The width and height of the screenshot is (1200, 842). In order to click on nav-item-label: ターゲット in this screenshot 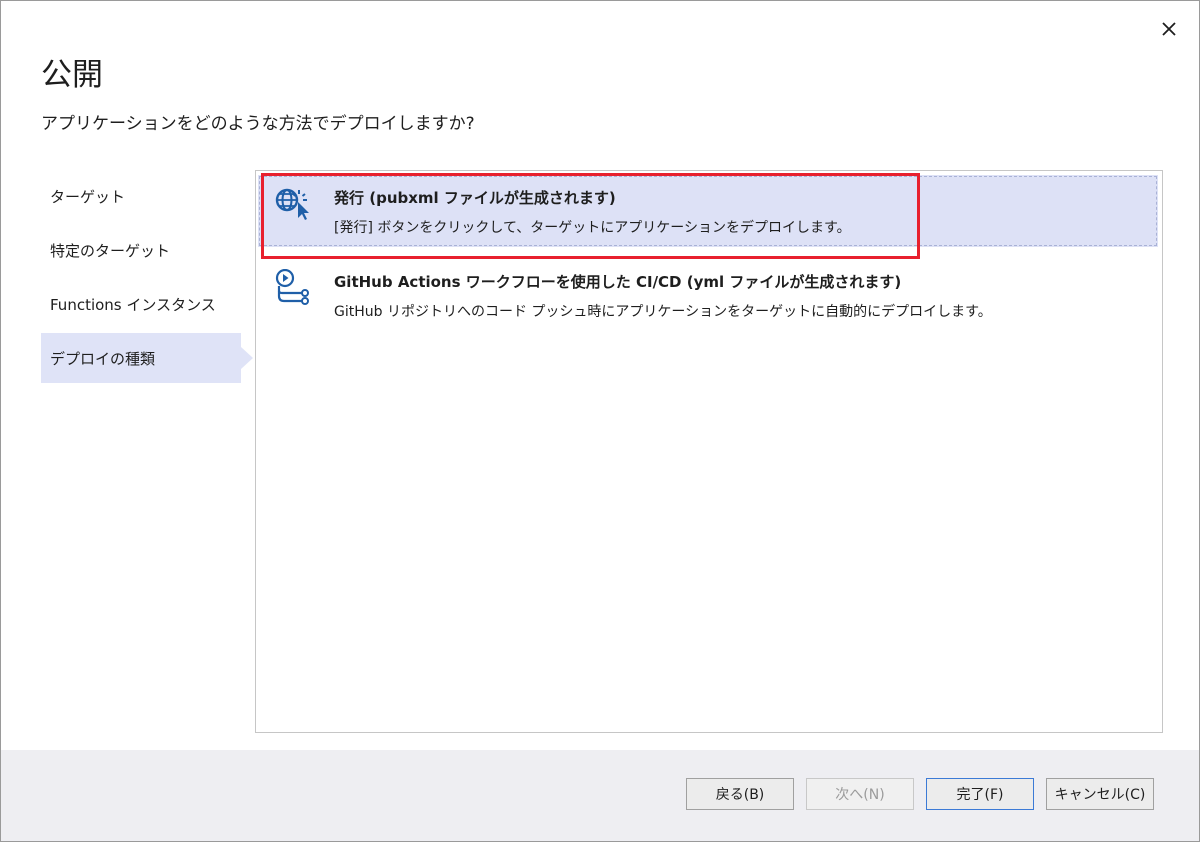, I will do `click(88, 196)`.